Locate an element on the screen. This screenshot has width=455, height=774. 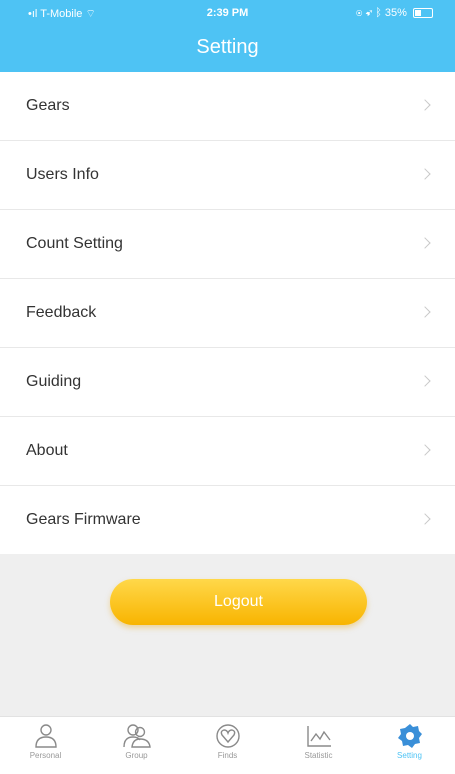
tab-finds: Finds is located at coordinates (227, 745).